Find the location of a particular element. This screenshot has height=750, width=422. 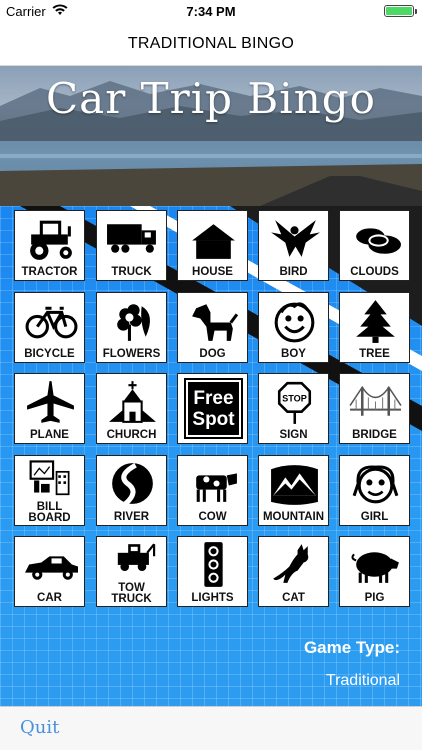

bingo-tile: MOUNTAIN is located at coordinates (293, 490).